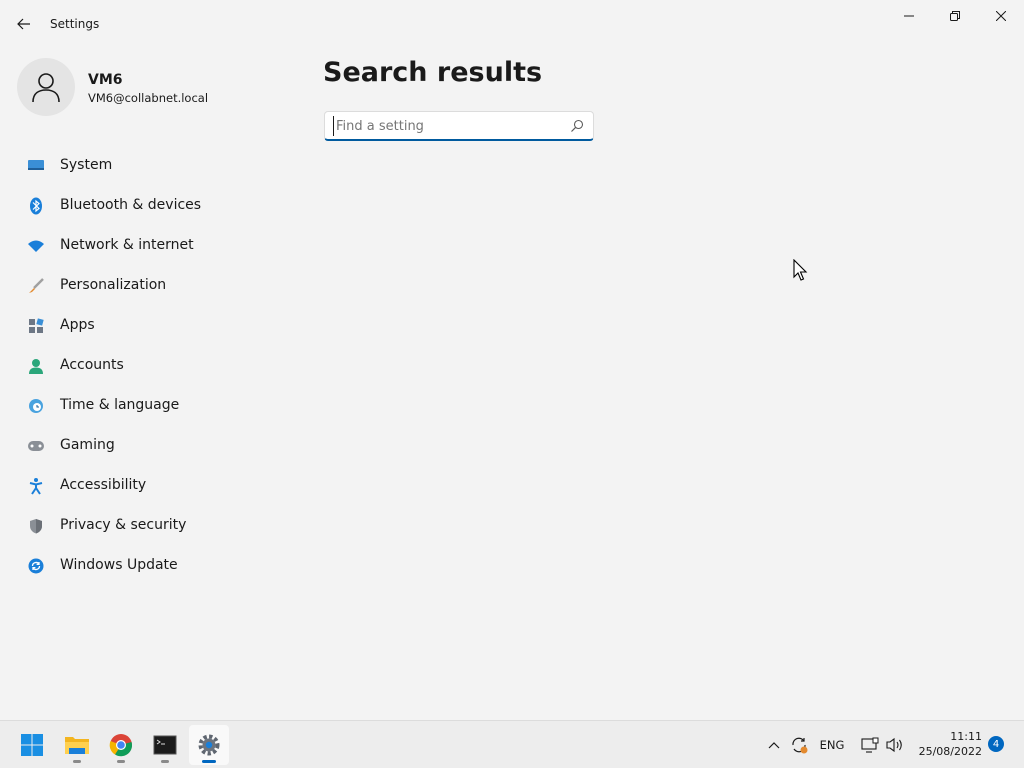 This screenshot has width=1024, height=768. I want to click on gamepad-icon, so click(36, 446).